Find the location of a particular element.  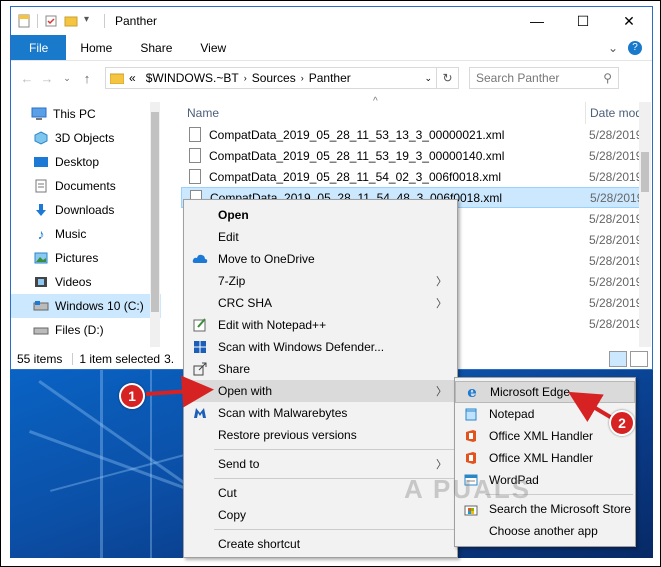

new-folder-icon is located at coordinates (71, 21).